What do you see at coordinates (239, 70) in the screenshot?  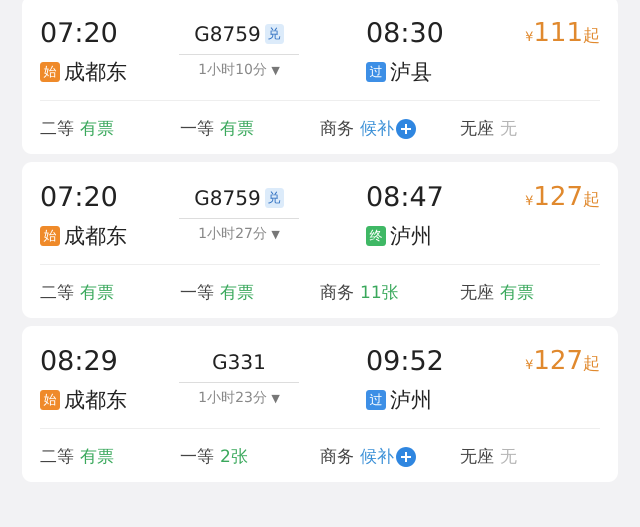 I see `duration-toggle: 1小时10分 ▼` at bounding box center [239, 70].